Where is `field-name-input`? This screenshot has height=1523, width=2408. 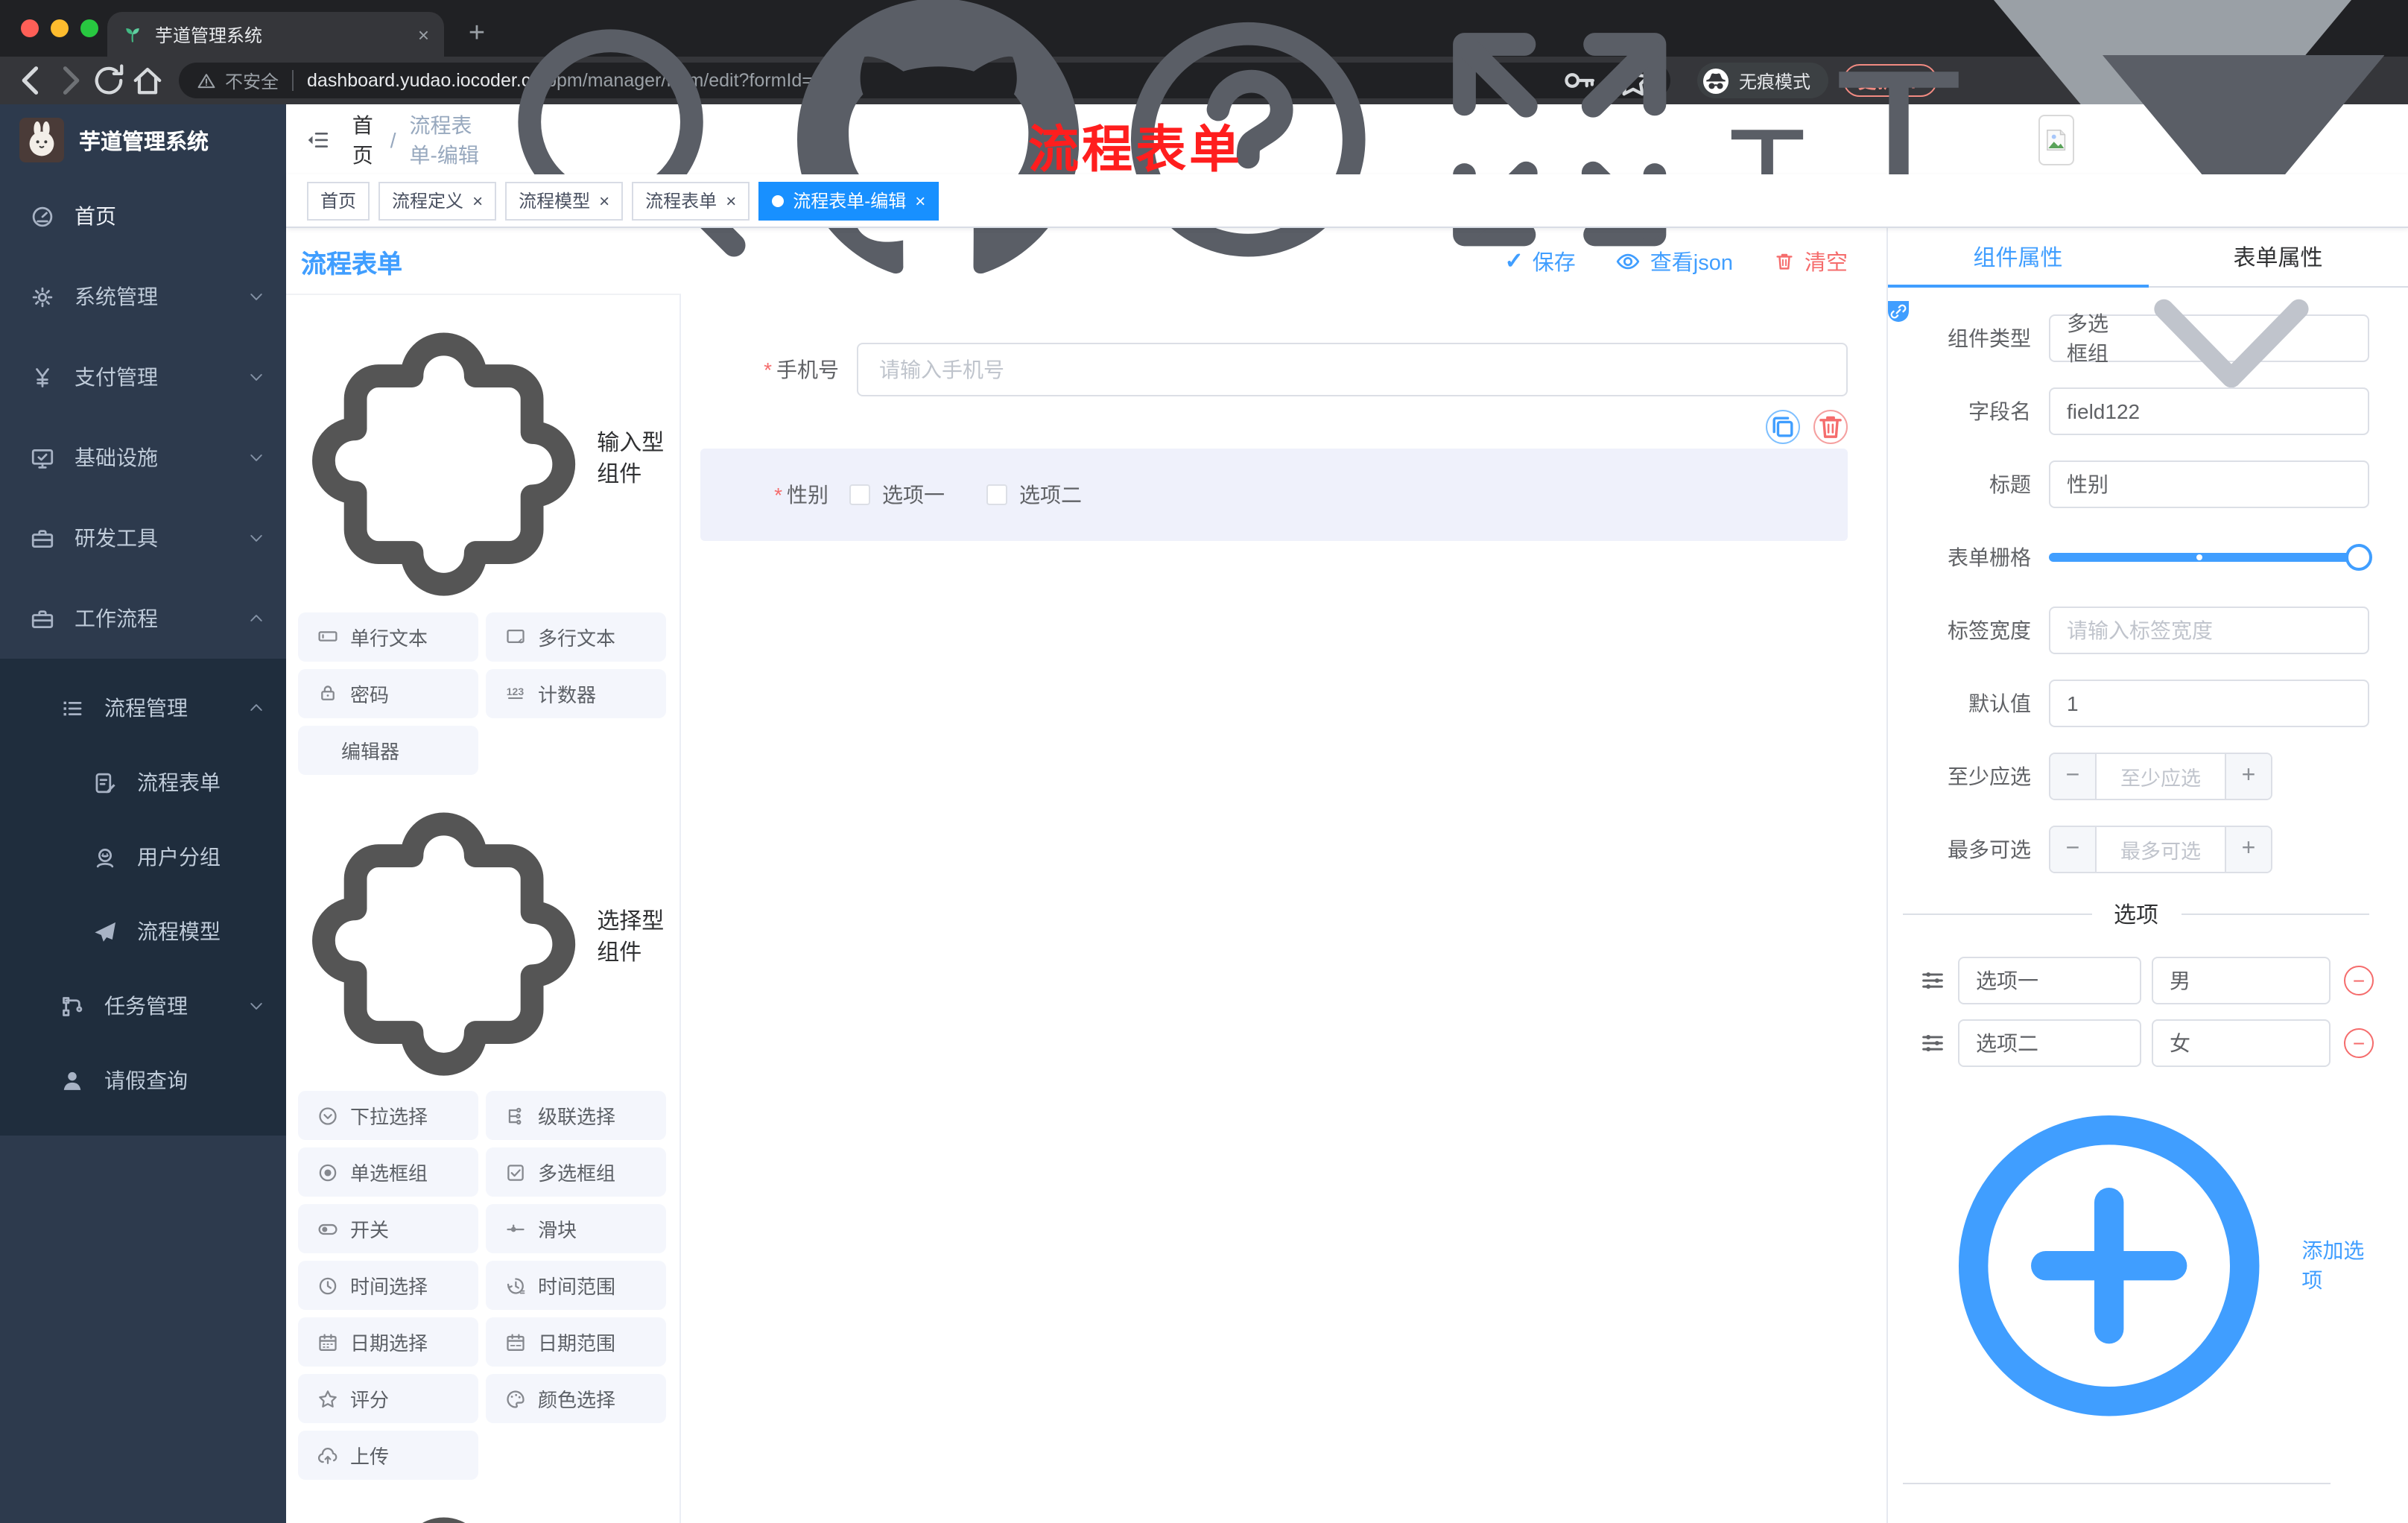 field-name-input is located at coordinates (2209, 411).